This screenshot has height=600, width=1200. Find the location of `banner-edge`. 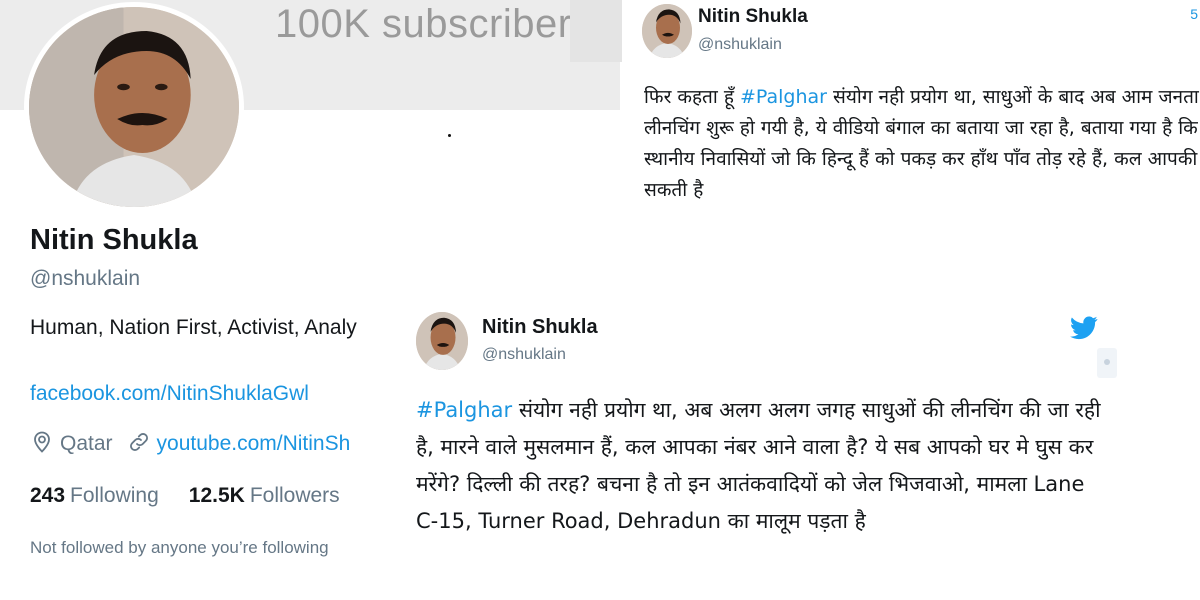

banner-edge is located at coordinates (596, 31).